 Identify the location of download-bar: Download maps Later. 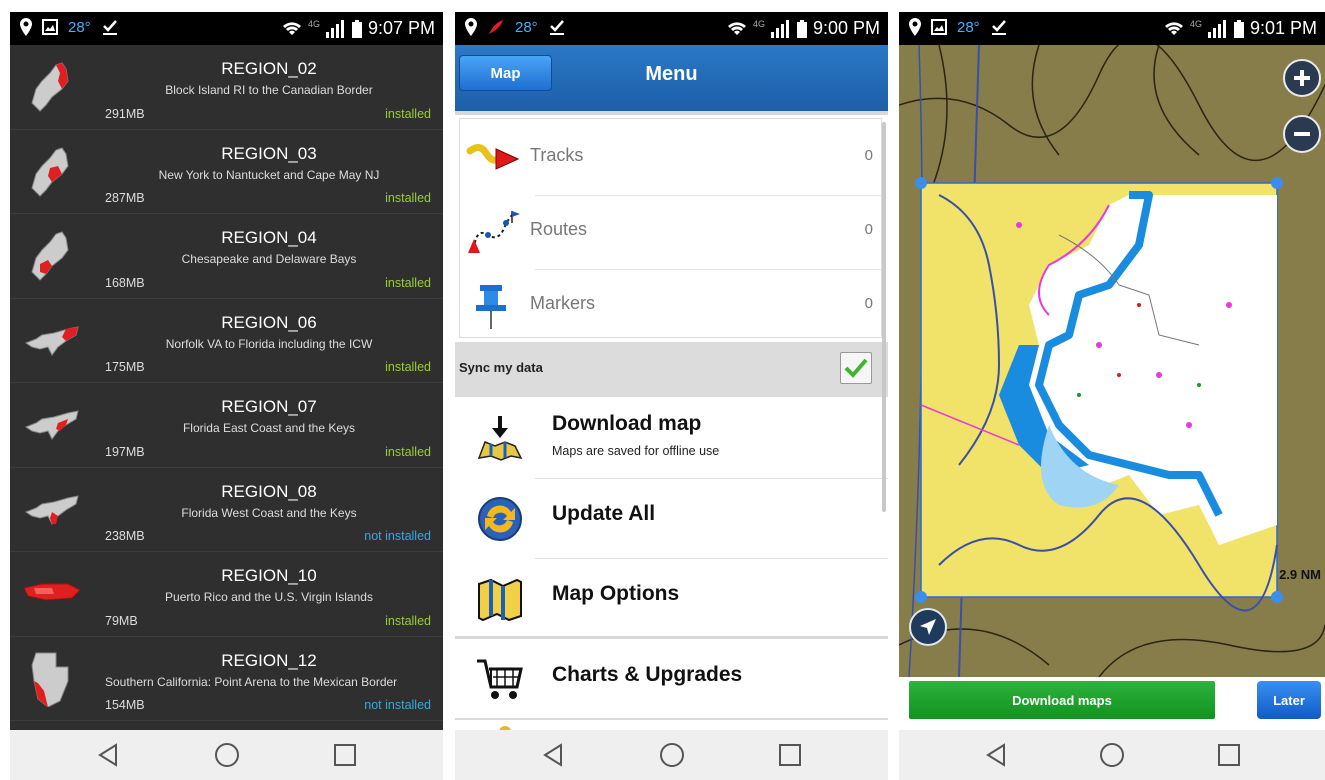
(1112, 703).